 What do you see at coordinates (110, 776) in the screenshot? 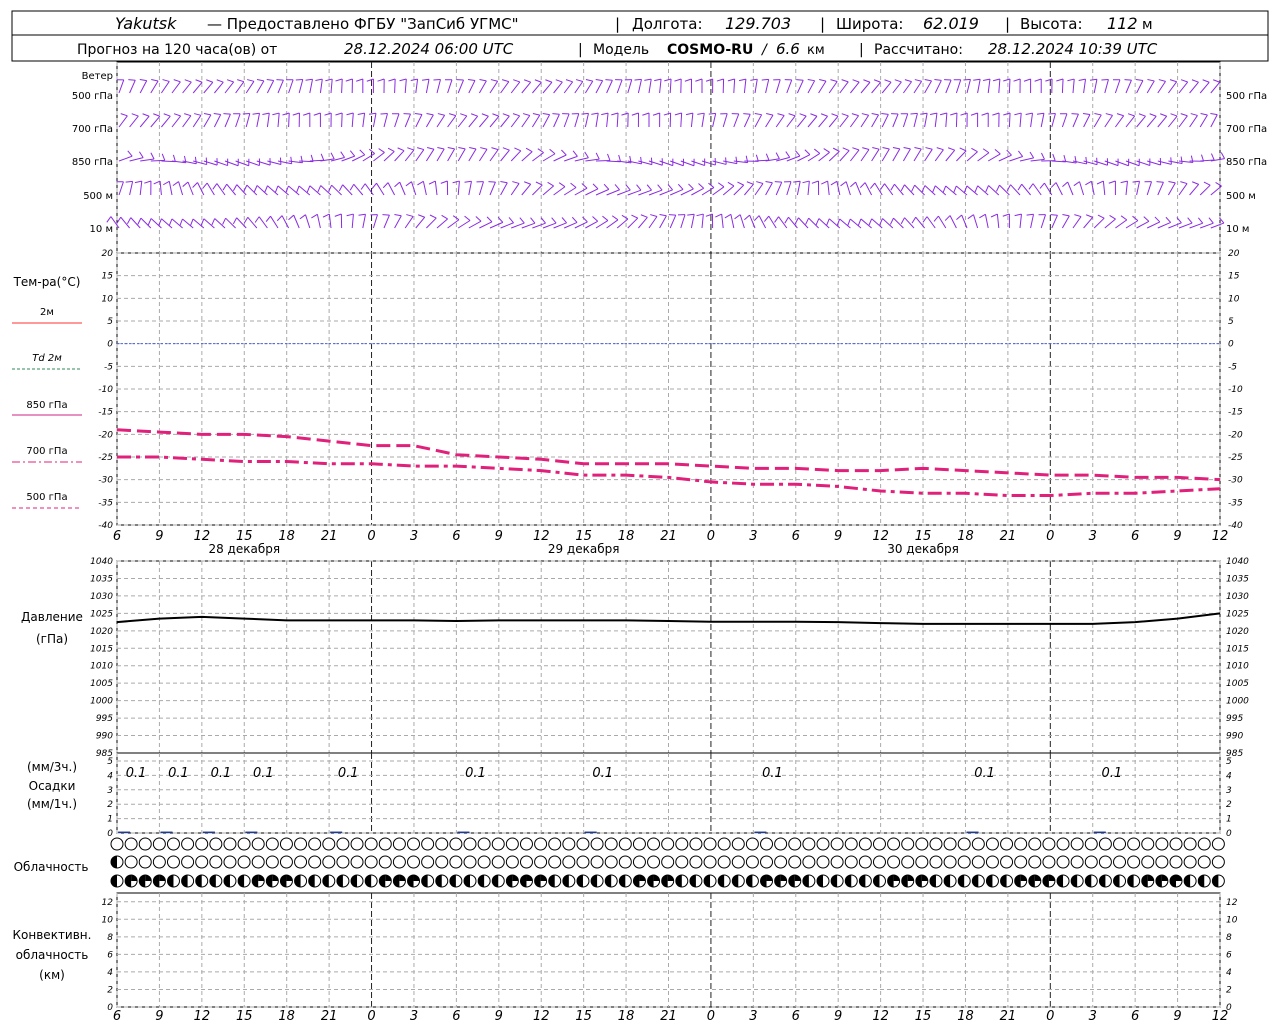
I see `precip-y-tick: 4` at bounding box center [110, 776].